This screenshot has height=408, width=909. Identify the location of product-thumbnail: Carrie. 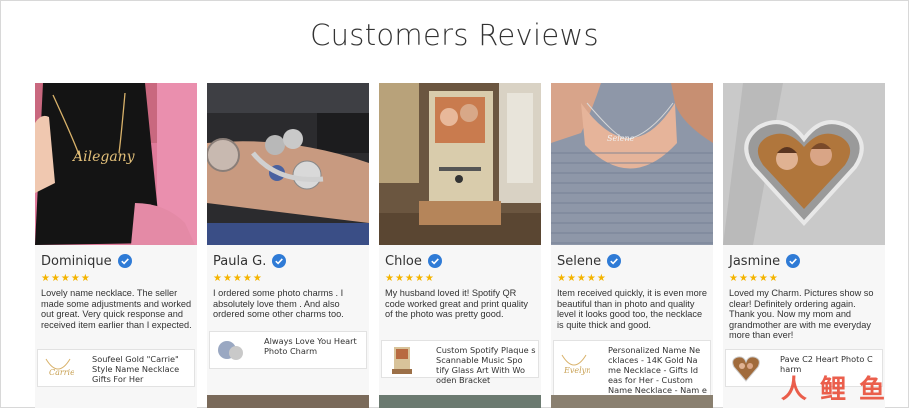
(58, 368).